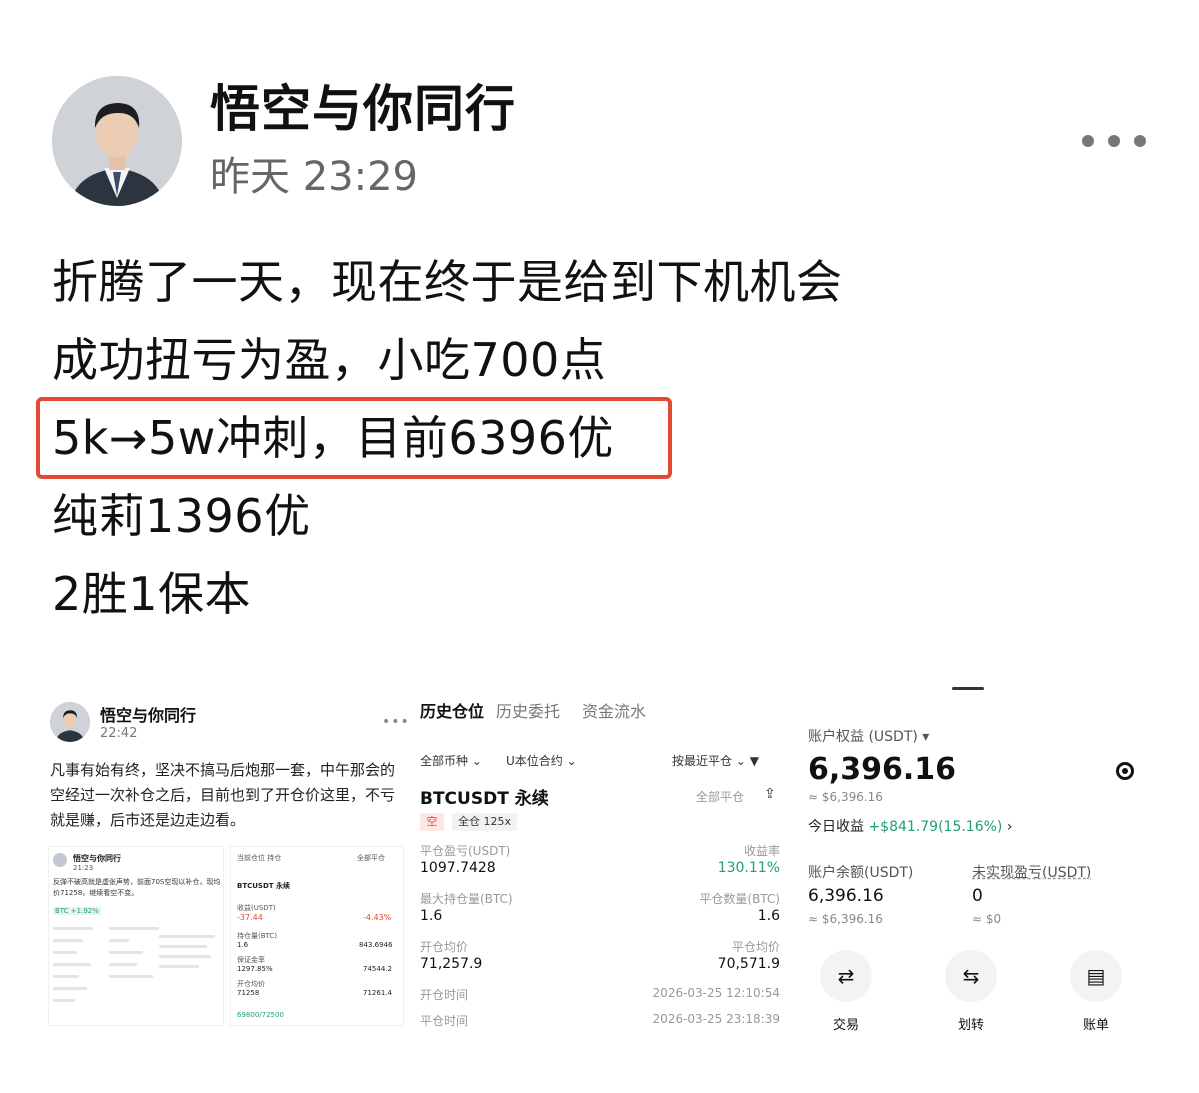 The width and height of the screenshot is (1199, 1093). Describe the element at coordinates (314, 177) in the screenshot. I see `post-timestamp: 昨天 23:29` at that location.